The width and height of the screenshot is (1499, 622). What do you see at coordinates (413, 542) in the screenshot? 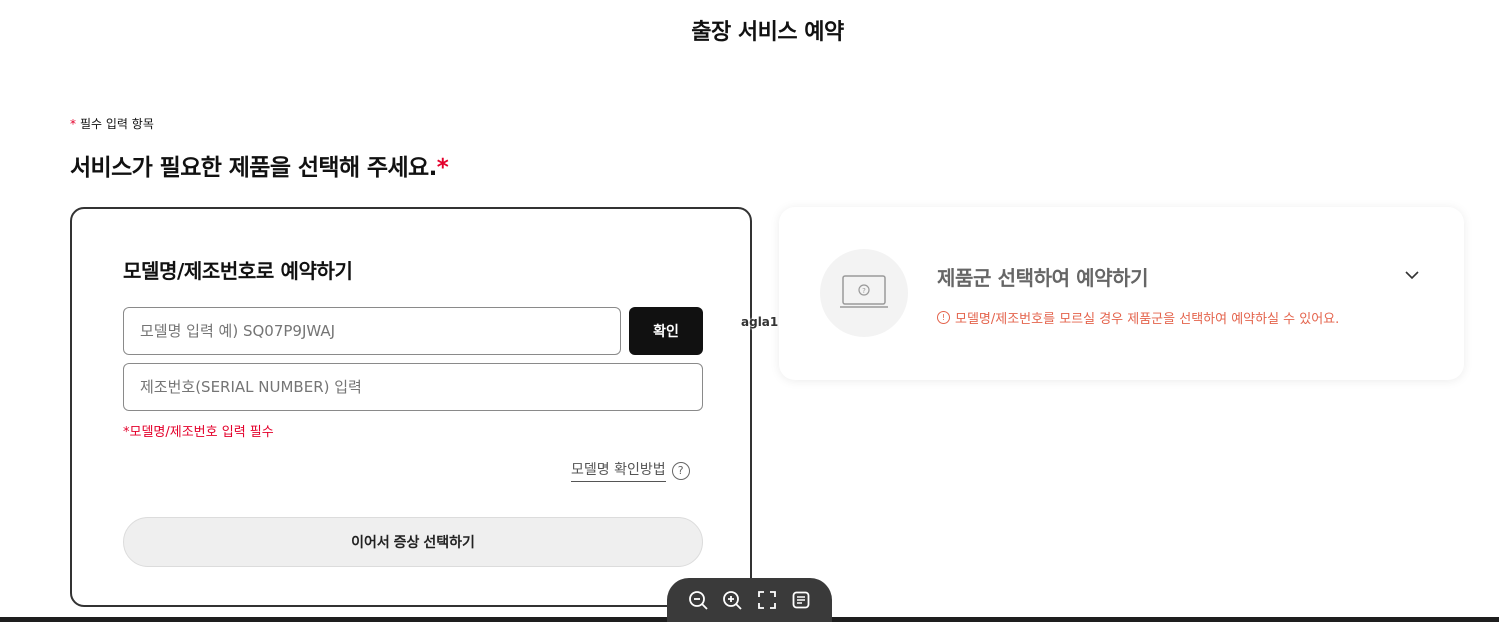
I see `next-symptom-button: 이어서 증상 선택하기` at bounding box center [413, 542].